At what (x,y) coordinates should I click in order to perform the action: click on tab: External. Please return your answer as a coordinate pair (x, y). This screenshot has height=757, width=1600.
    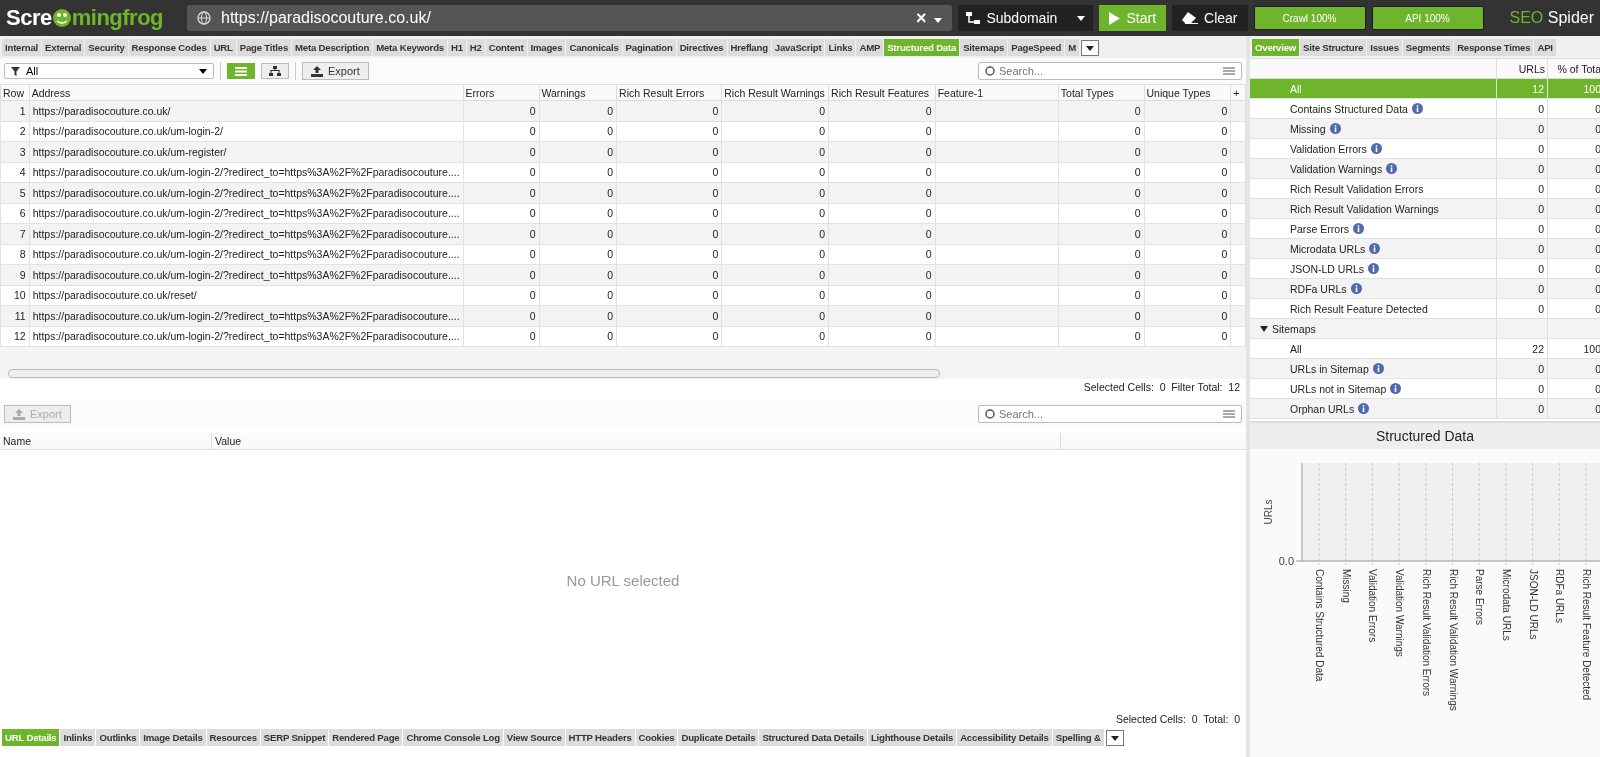
    Looking at the image, I should click on (63, 47).